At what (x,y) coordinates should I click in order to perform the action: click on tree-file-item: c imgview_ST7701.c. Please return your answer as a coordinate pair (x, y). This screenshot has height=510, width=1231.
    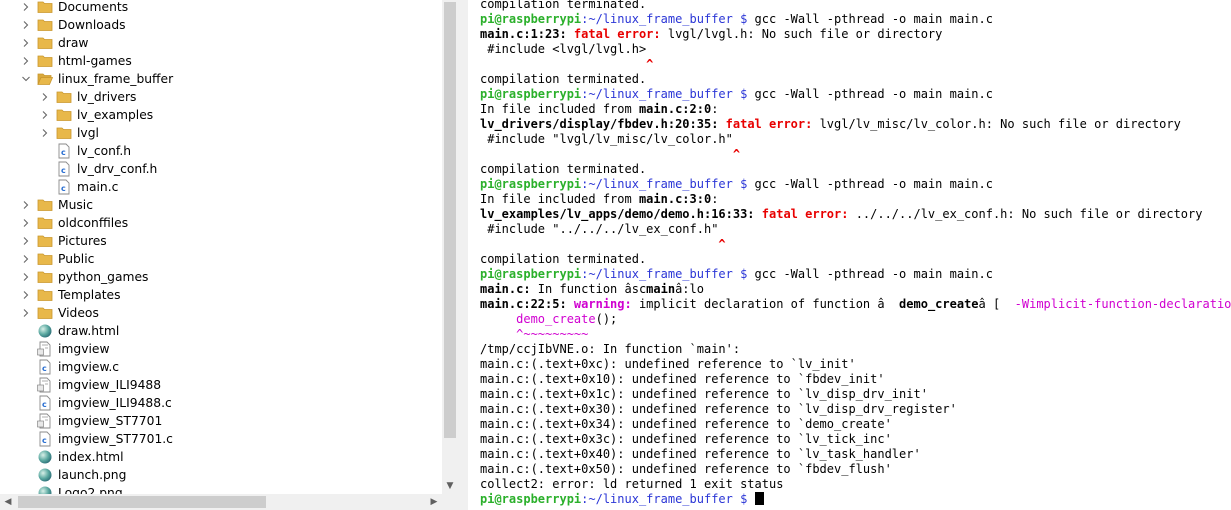
    Looking at the image, I should click on (221, 439).